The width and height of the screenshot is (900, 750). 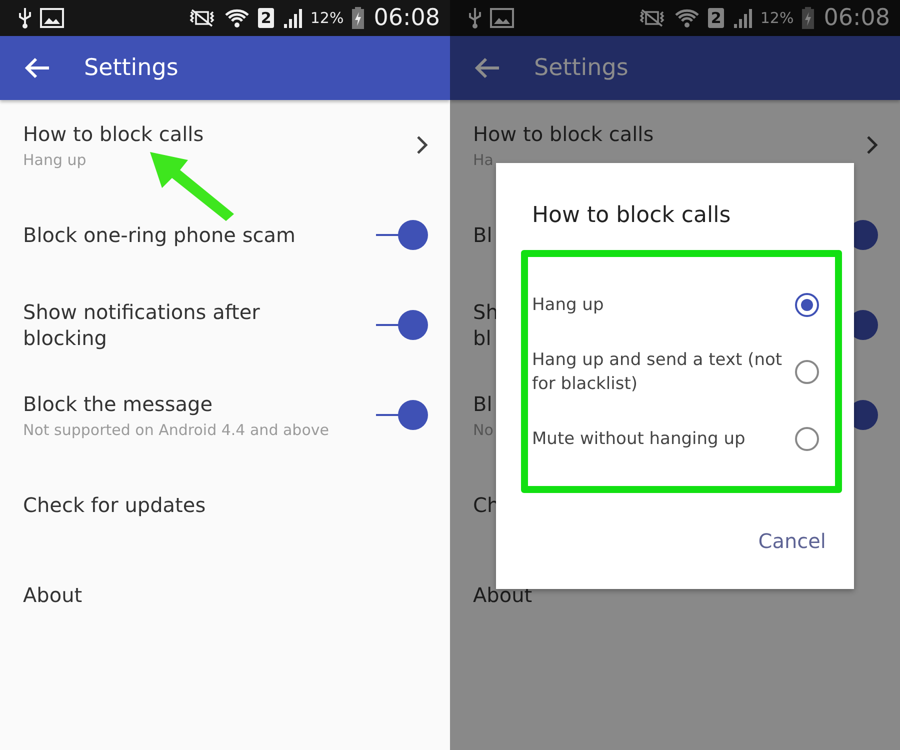 I want to click on option-label: Mute without hanging up, so click(x=660, y=438).